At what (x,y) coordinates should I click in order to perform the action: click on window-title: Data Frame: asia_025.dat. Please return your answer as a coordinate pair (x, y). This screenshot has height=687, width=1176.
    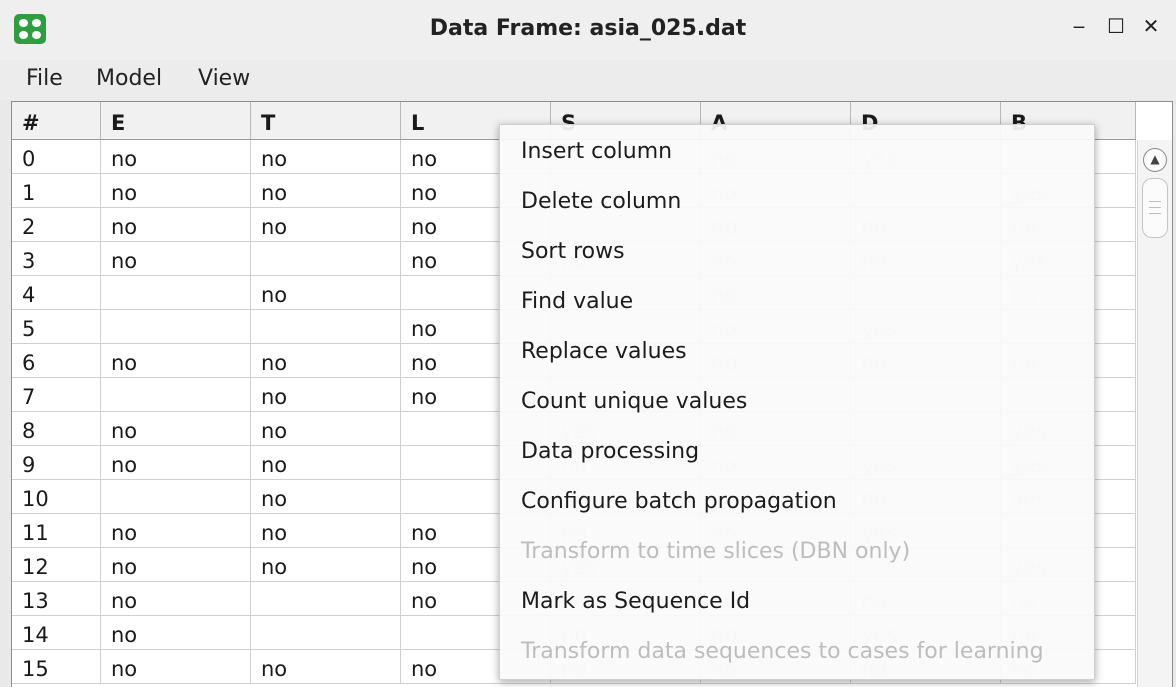
    Looking at the image, I should click on (588, 28).